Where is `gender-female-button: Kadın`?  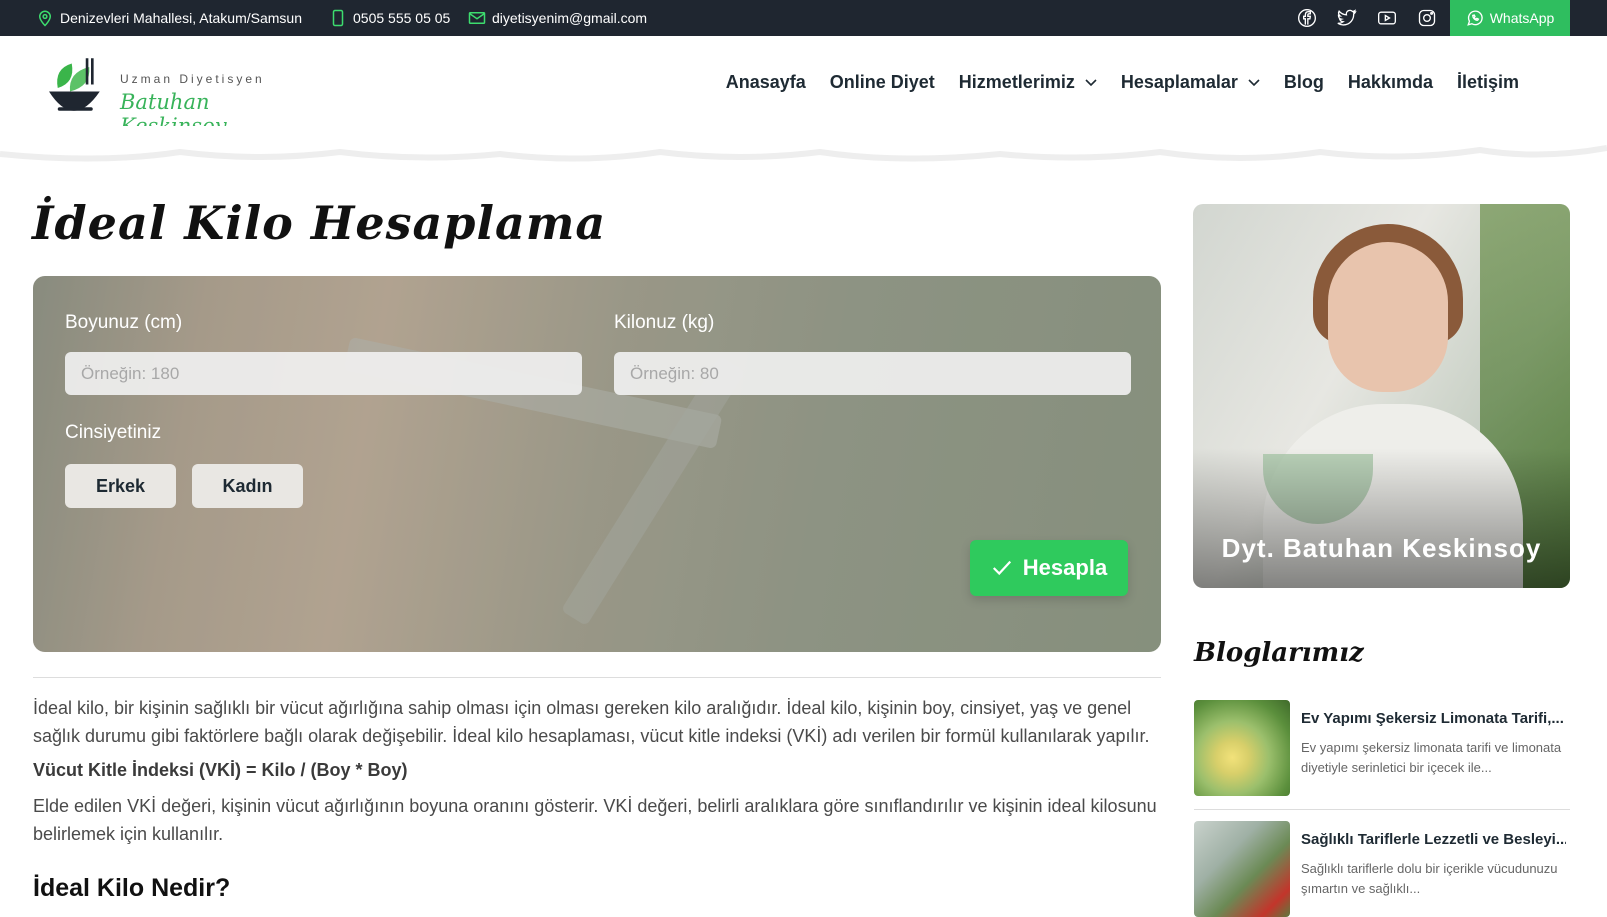
gender-female-button: Kadın is located at coordinates (247, 486).